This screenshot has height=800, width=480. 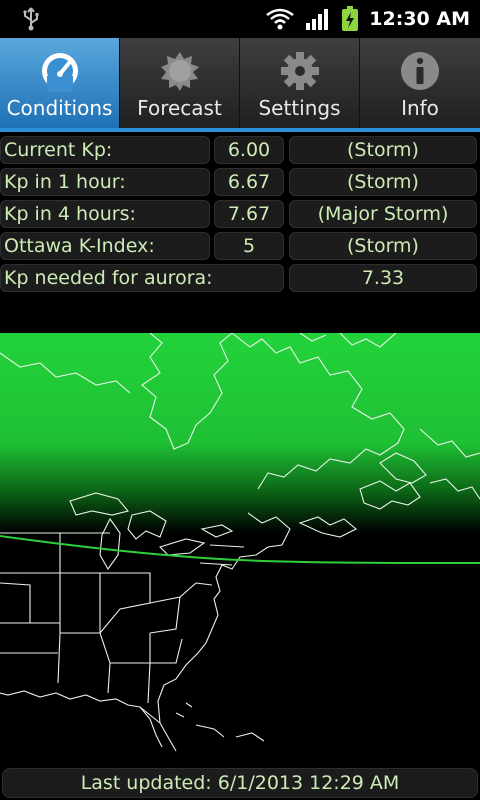 What do you see at coordinates (59, 72) in the screenshot?
I see `gauge-icon` at bounding box center [59, 72].